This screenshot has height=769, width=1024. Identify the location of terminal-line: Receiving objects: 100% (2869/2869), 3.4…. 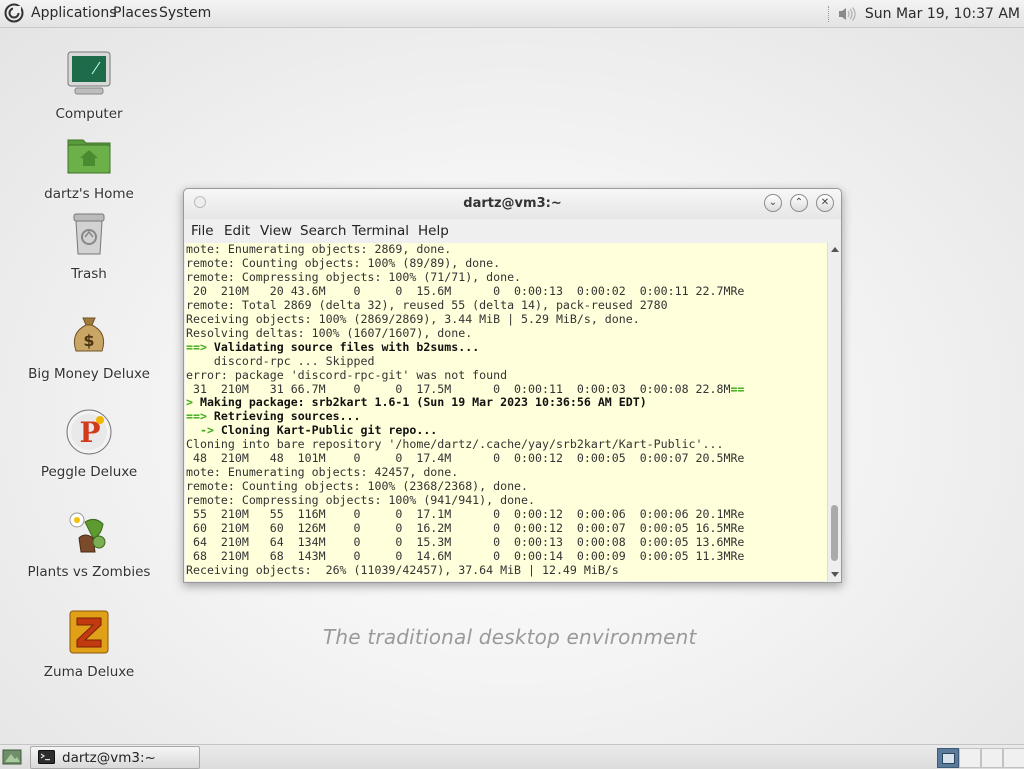
(413, 319).